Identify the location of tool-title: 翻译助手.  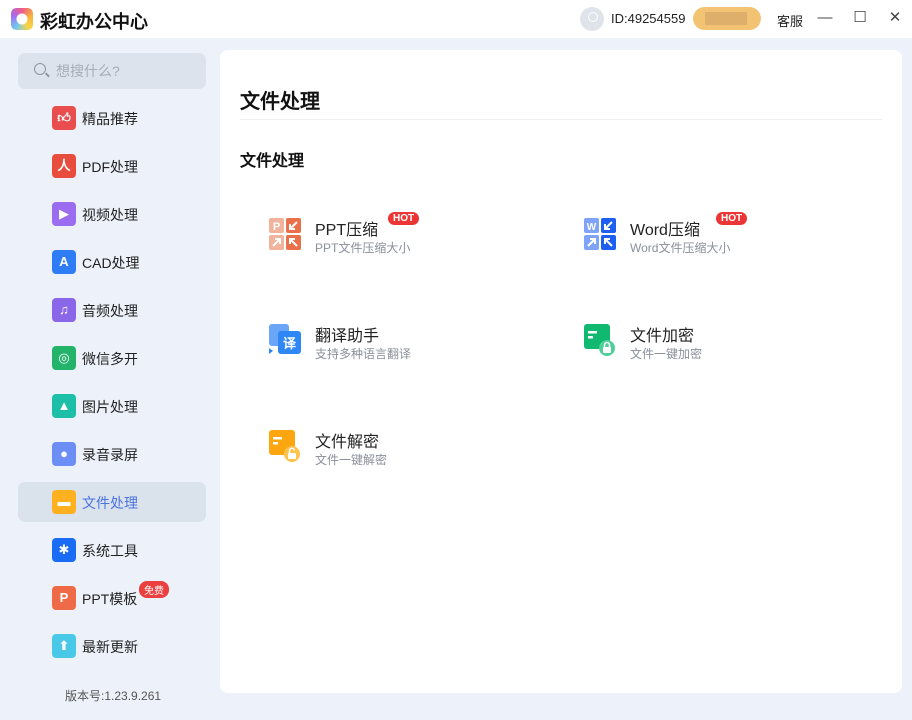
(347, 336).